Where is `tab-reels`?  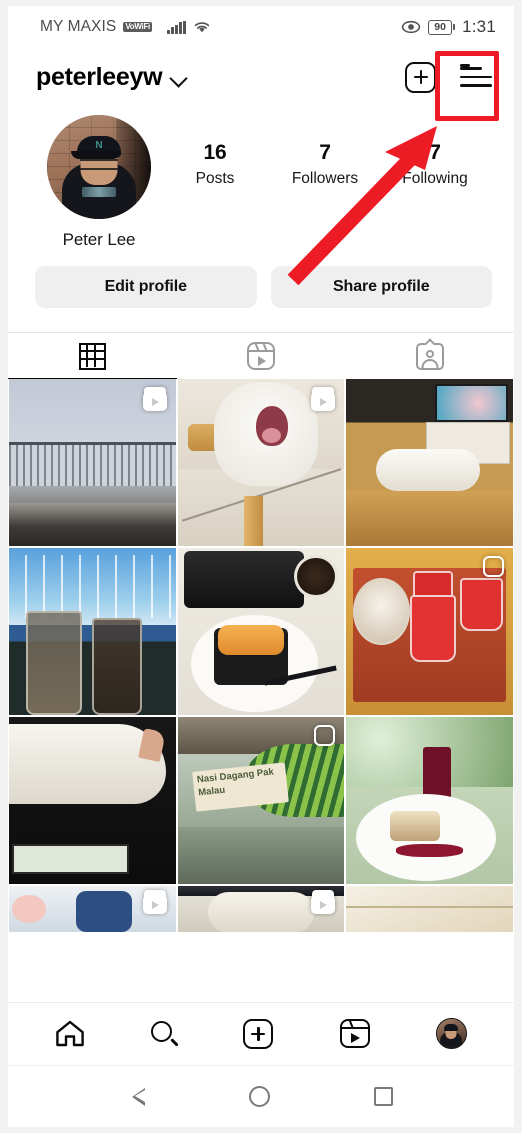
tab-reels is located at coordinates (261, 356).